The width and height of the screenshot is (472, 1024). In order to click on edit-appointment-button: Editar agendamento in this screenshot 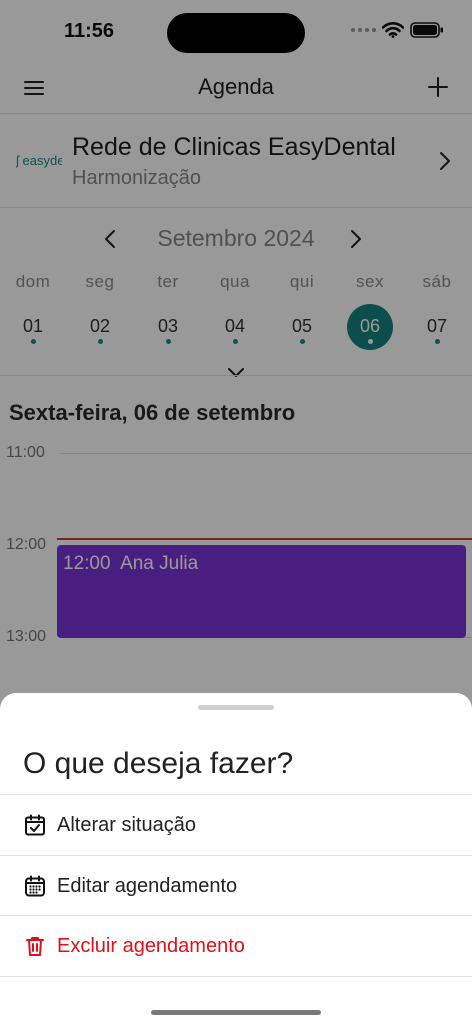, I will do `click(236, 885)`.